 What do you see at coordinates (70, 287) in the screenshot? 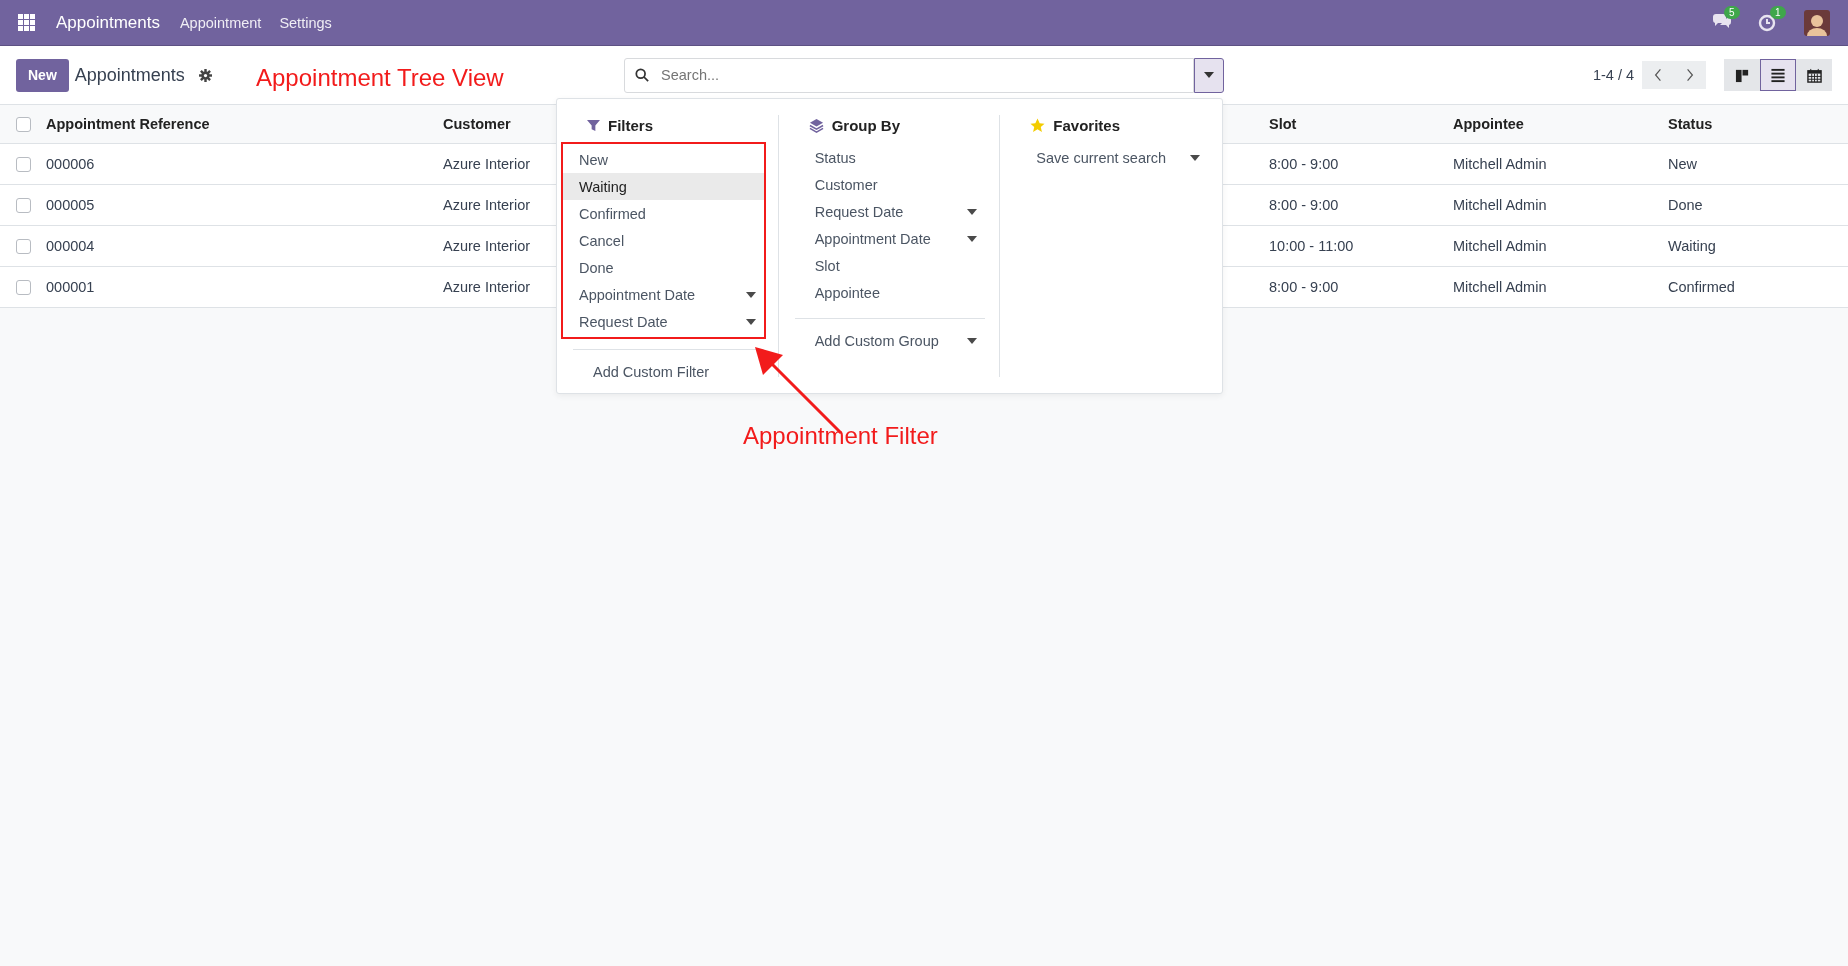
I see `table-cell: 000001` at bounding box center [70, 287].